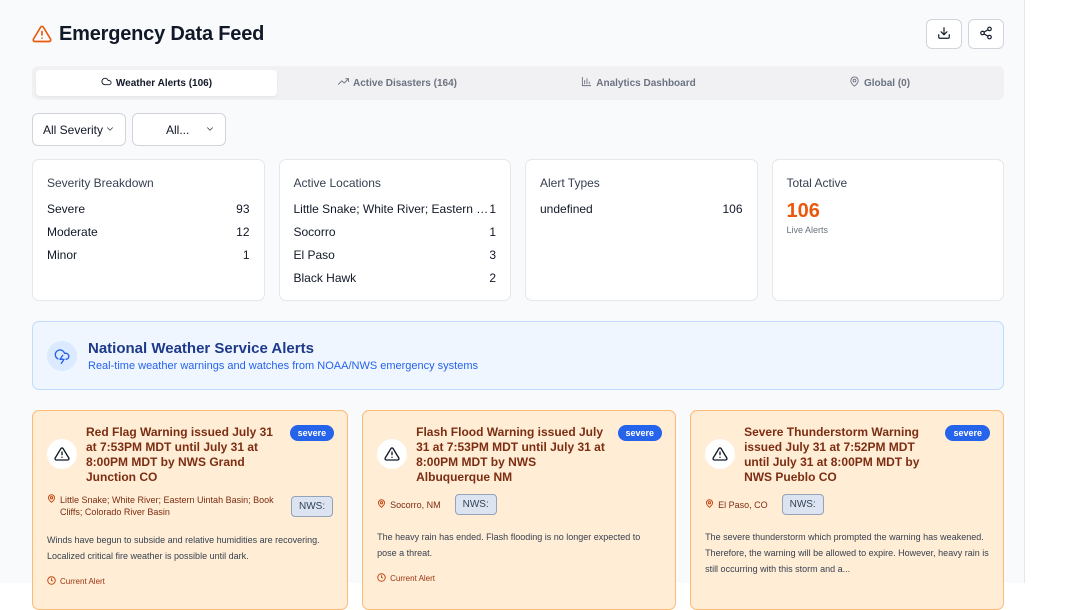 The width and height of the screenshot is (1069, 610). Describe the element at coordinates (518, 34) in the screenshot. I see `page-header: Emergency Data Feed` at that location.